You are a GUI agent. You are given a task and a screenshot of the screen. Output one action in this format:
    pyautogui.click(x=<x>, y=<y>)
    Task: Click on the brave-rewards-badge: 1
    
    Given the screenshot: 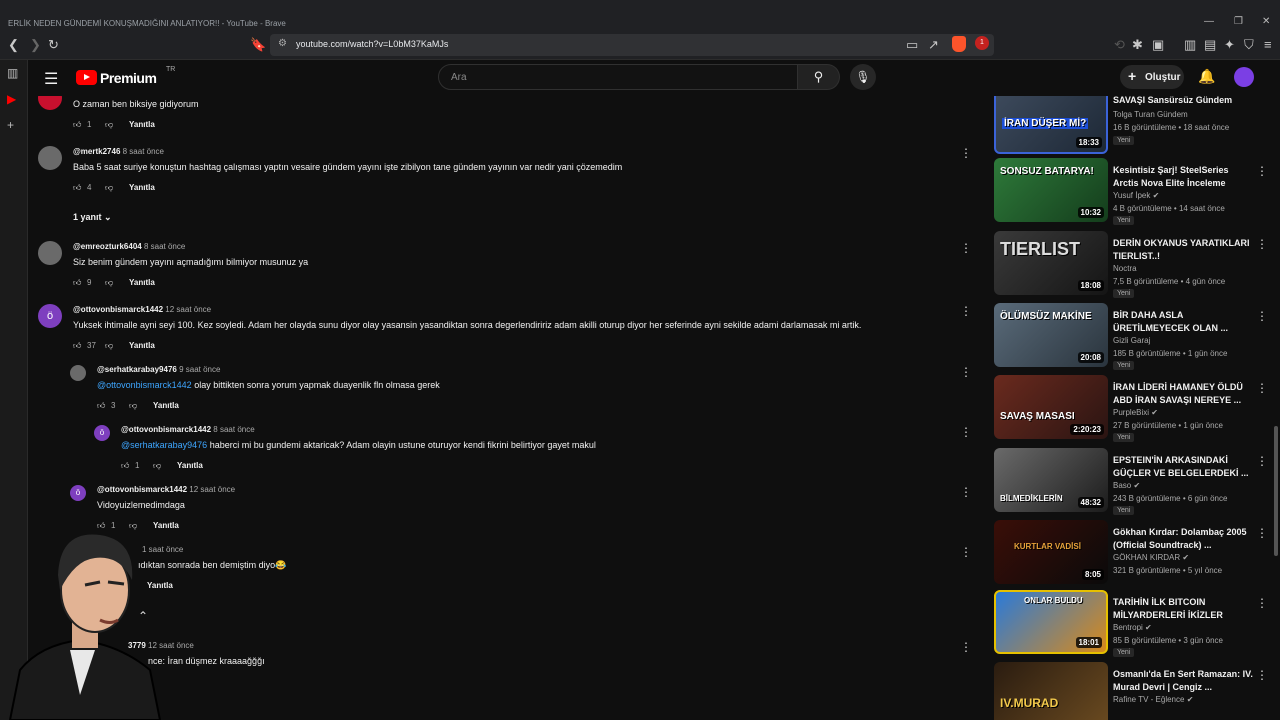 What is the action you would take?
    pyautogui.click(x=982, y=43)
    